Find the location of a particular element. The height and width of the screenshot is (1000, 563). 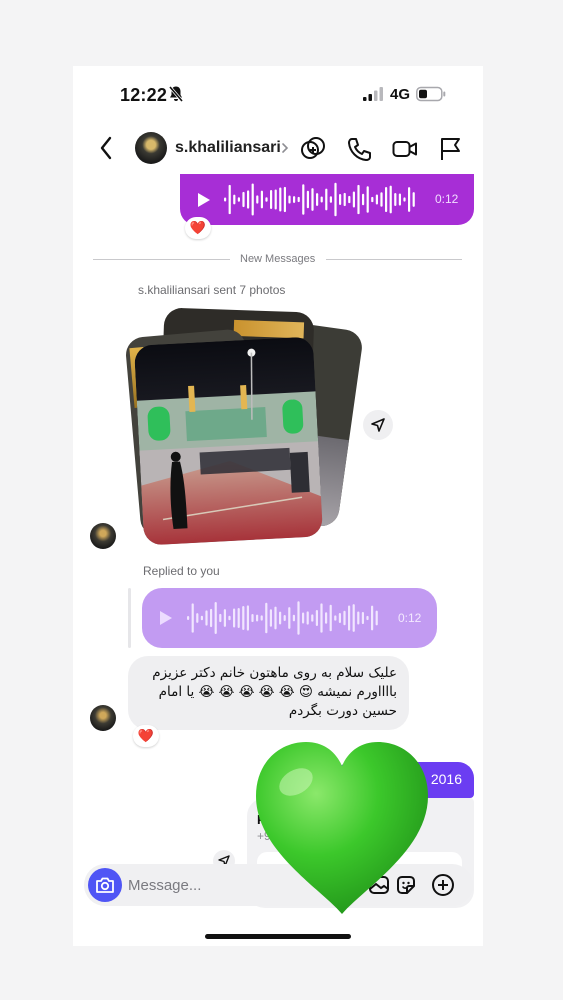

divider-right is located at coordinates (394, 259).